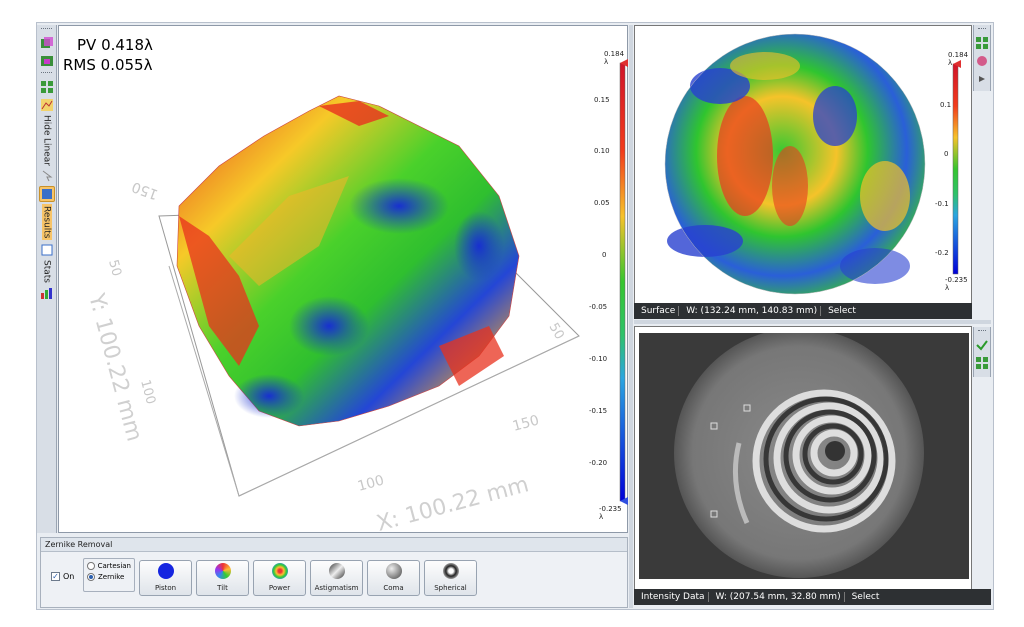  What do you see at coordinates (47, 293) in the screenshot?
I see `chart-icon` at bounding box center [47, 293].